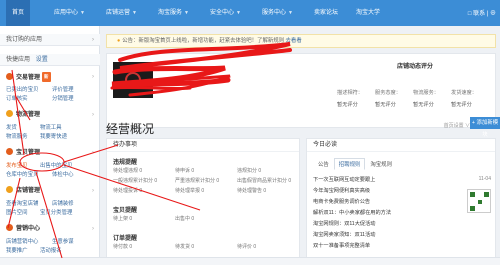  I want to click on nav-label: 淘宝大学, so click(368, 13).